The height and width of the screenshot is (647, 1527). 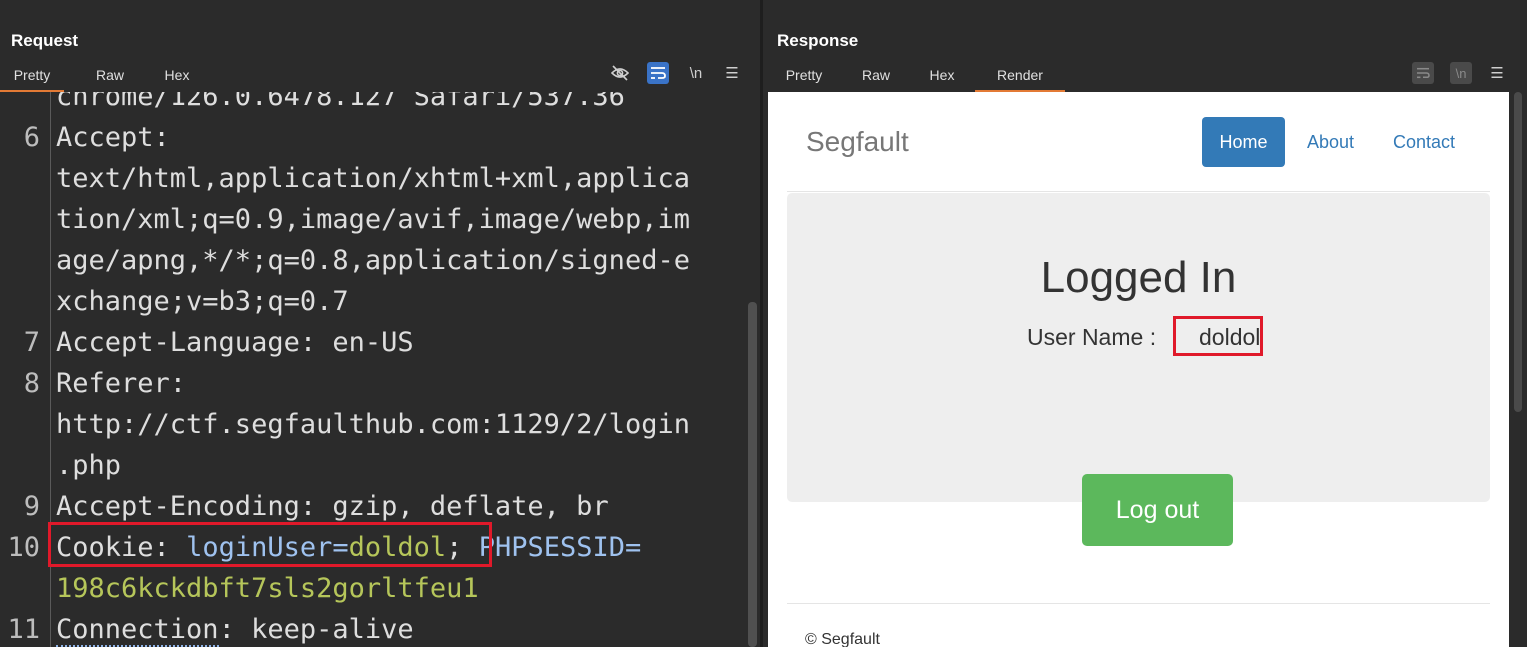 What do you see at coordinates (31, 137) in the screenshot?
I see `line-number: 6` at bounding box center [31, 137].